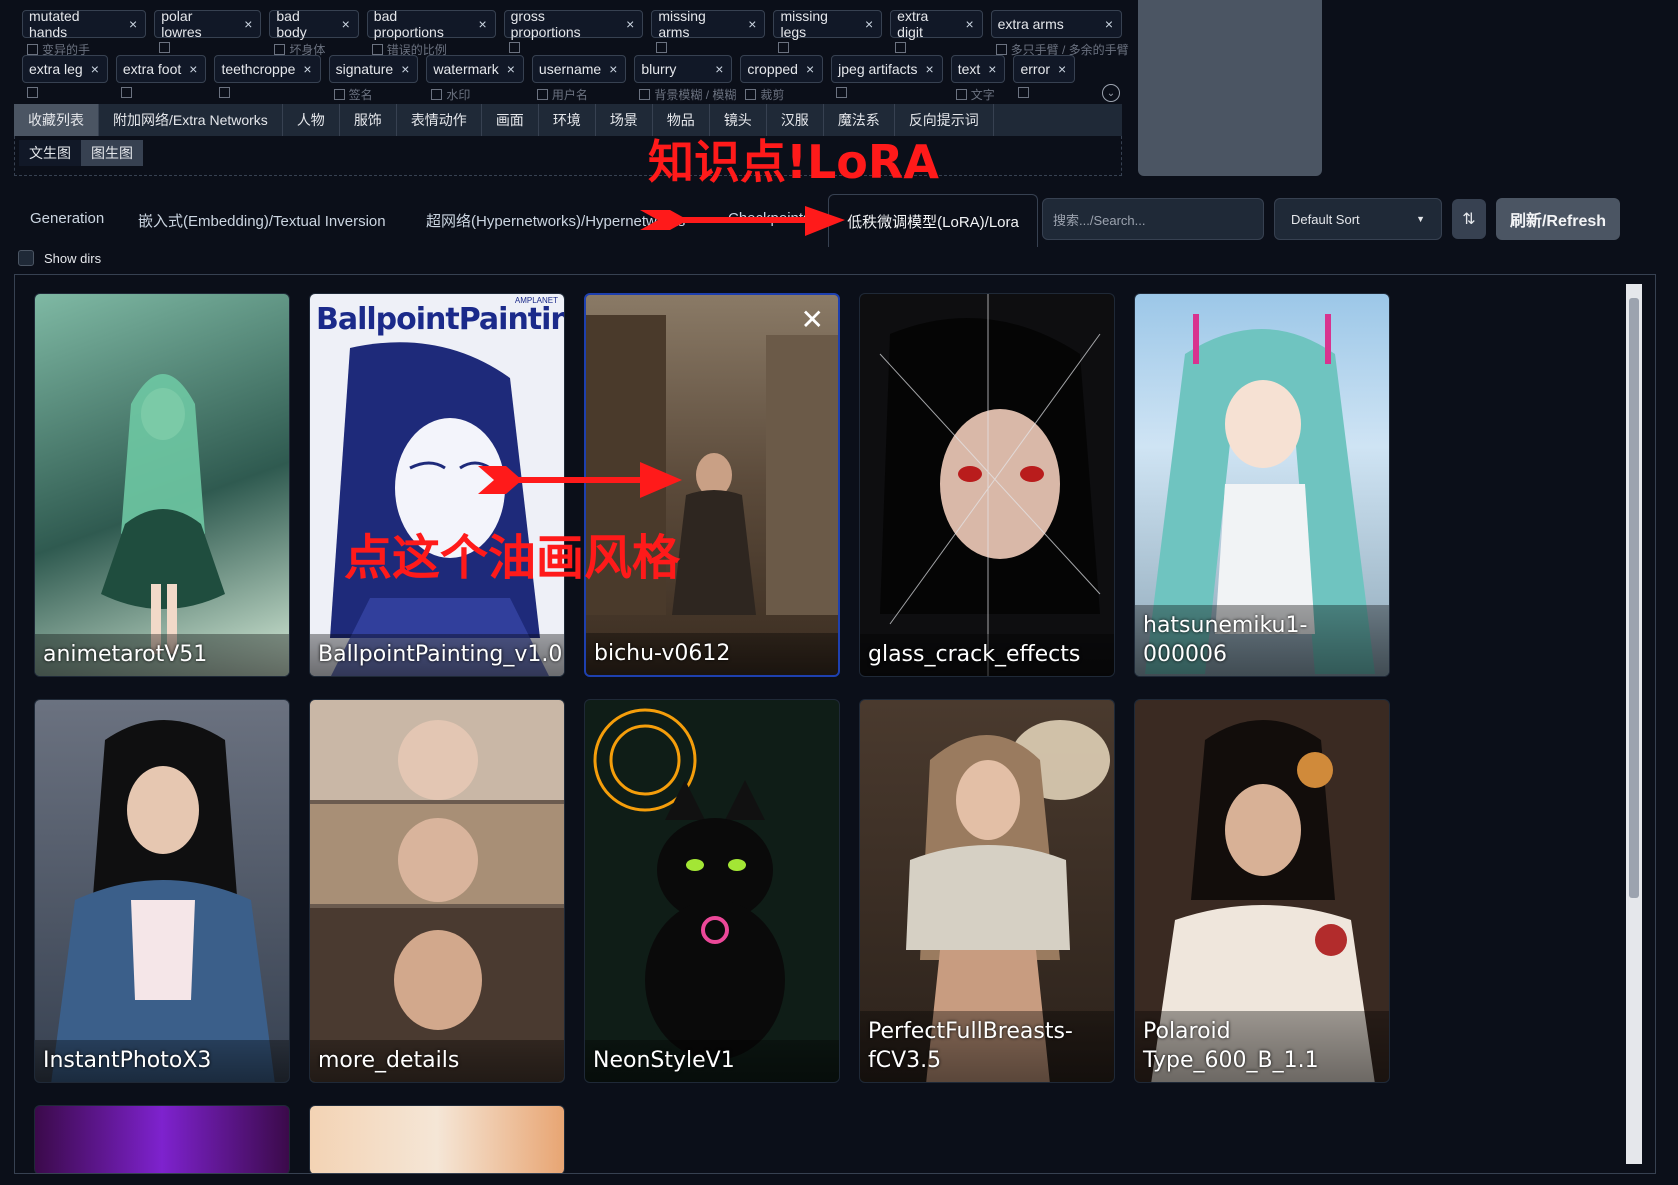 The image size is (1678, 1185). Describe the element at coordinates (84, 32) in the screenshot. I see `tag-chip: mutated hands × 变异的手` at that location.